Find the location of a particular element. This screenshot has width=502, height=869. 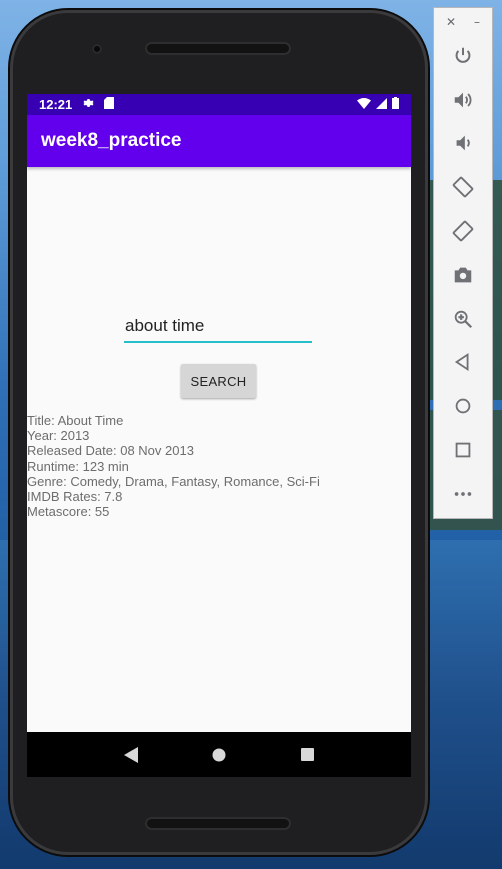

wifi-icon is located at coordinates (364, 104).